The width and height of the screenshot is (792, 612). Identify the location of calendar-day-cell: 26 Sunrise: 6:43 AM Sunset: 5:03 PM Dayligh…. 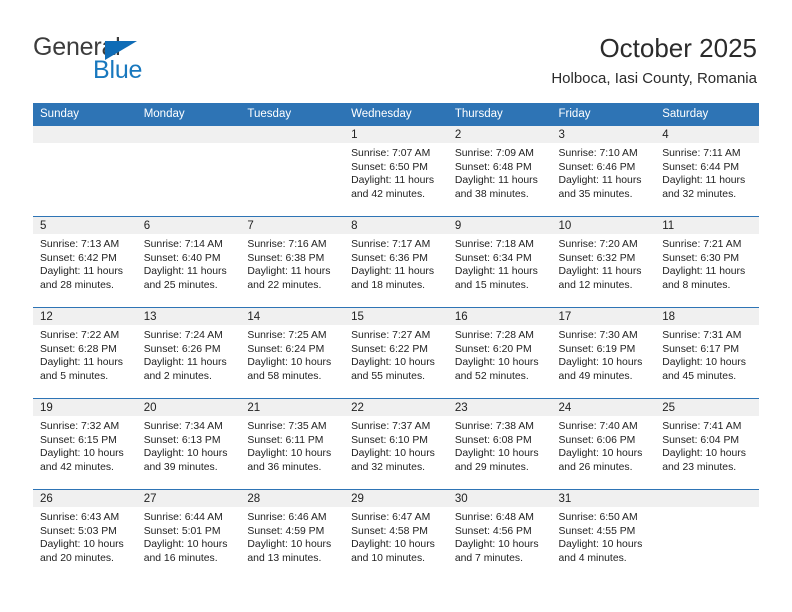
(85, 534).